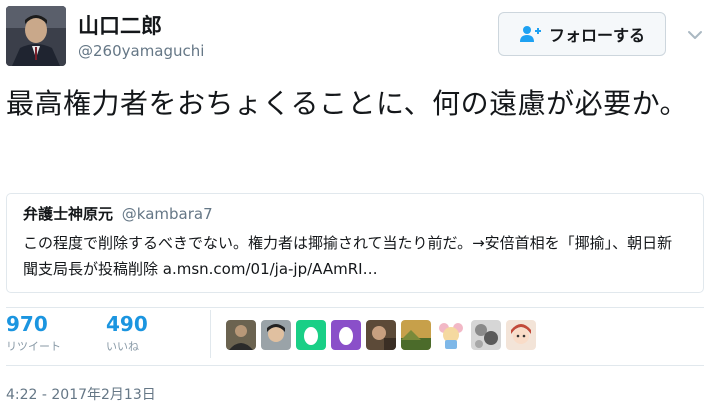 The width and height of the screenshot is (710, 410). I want to click on like-count-label: いいね, so click(122, 346).